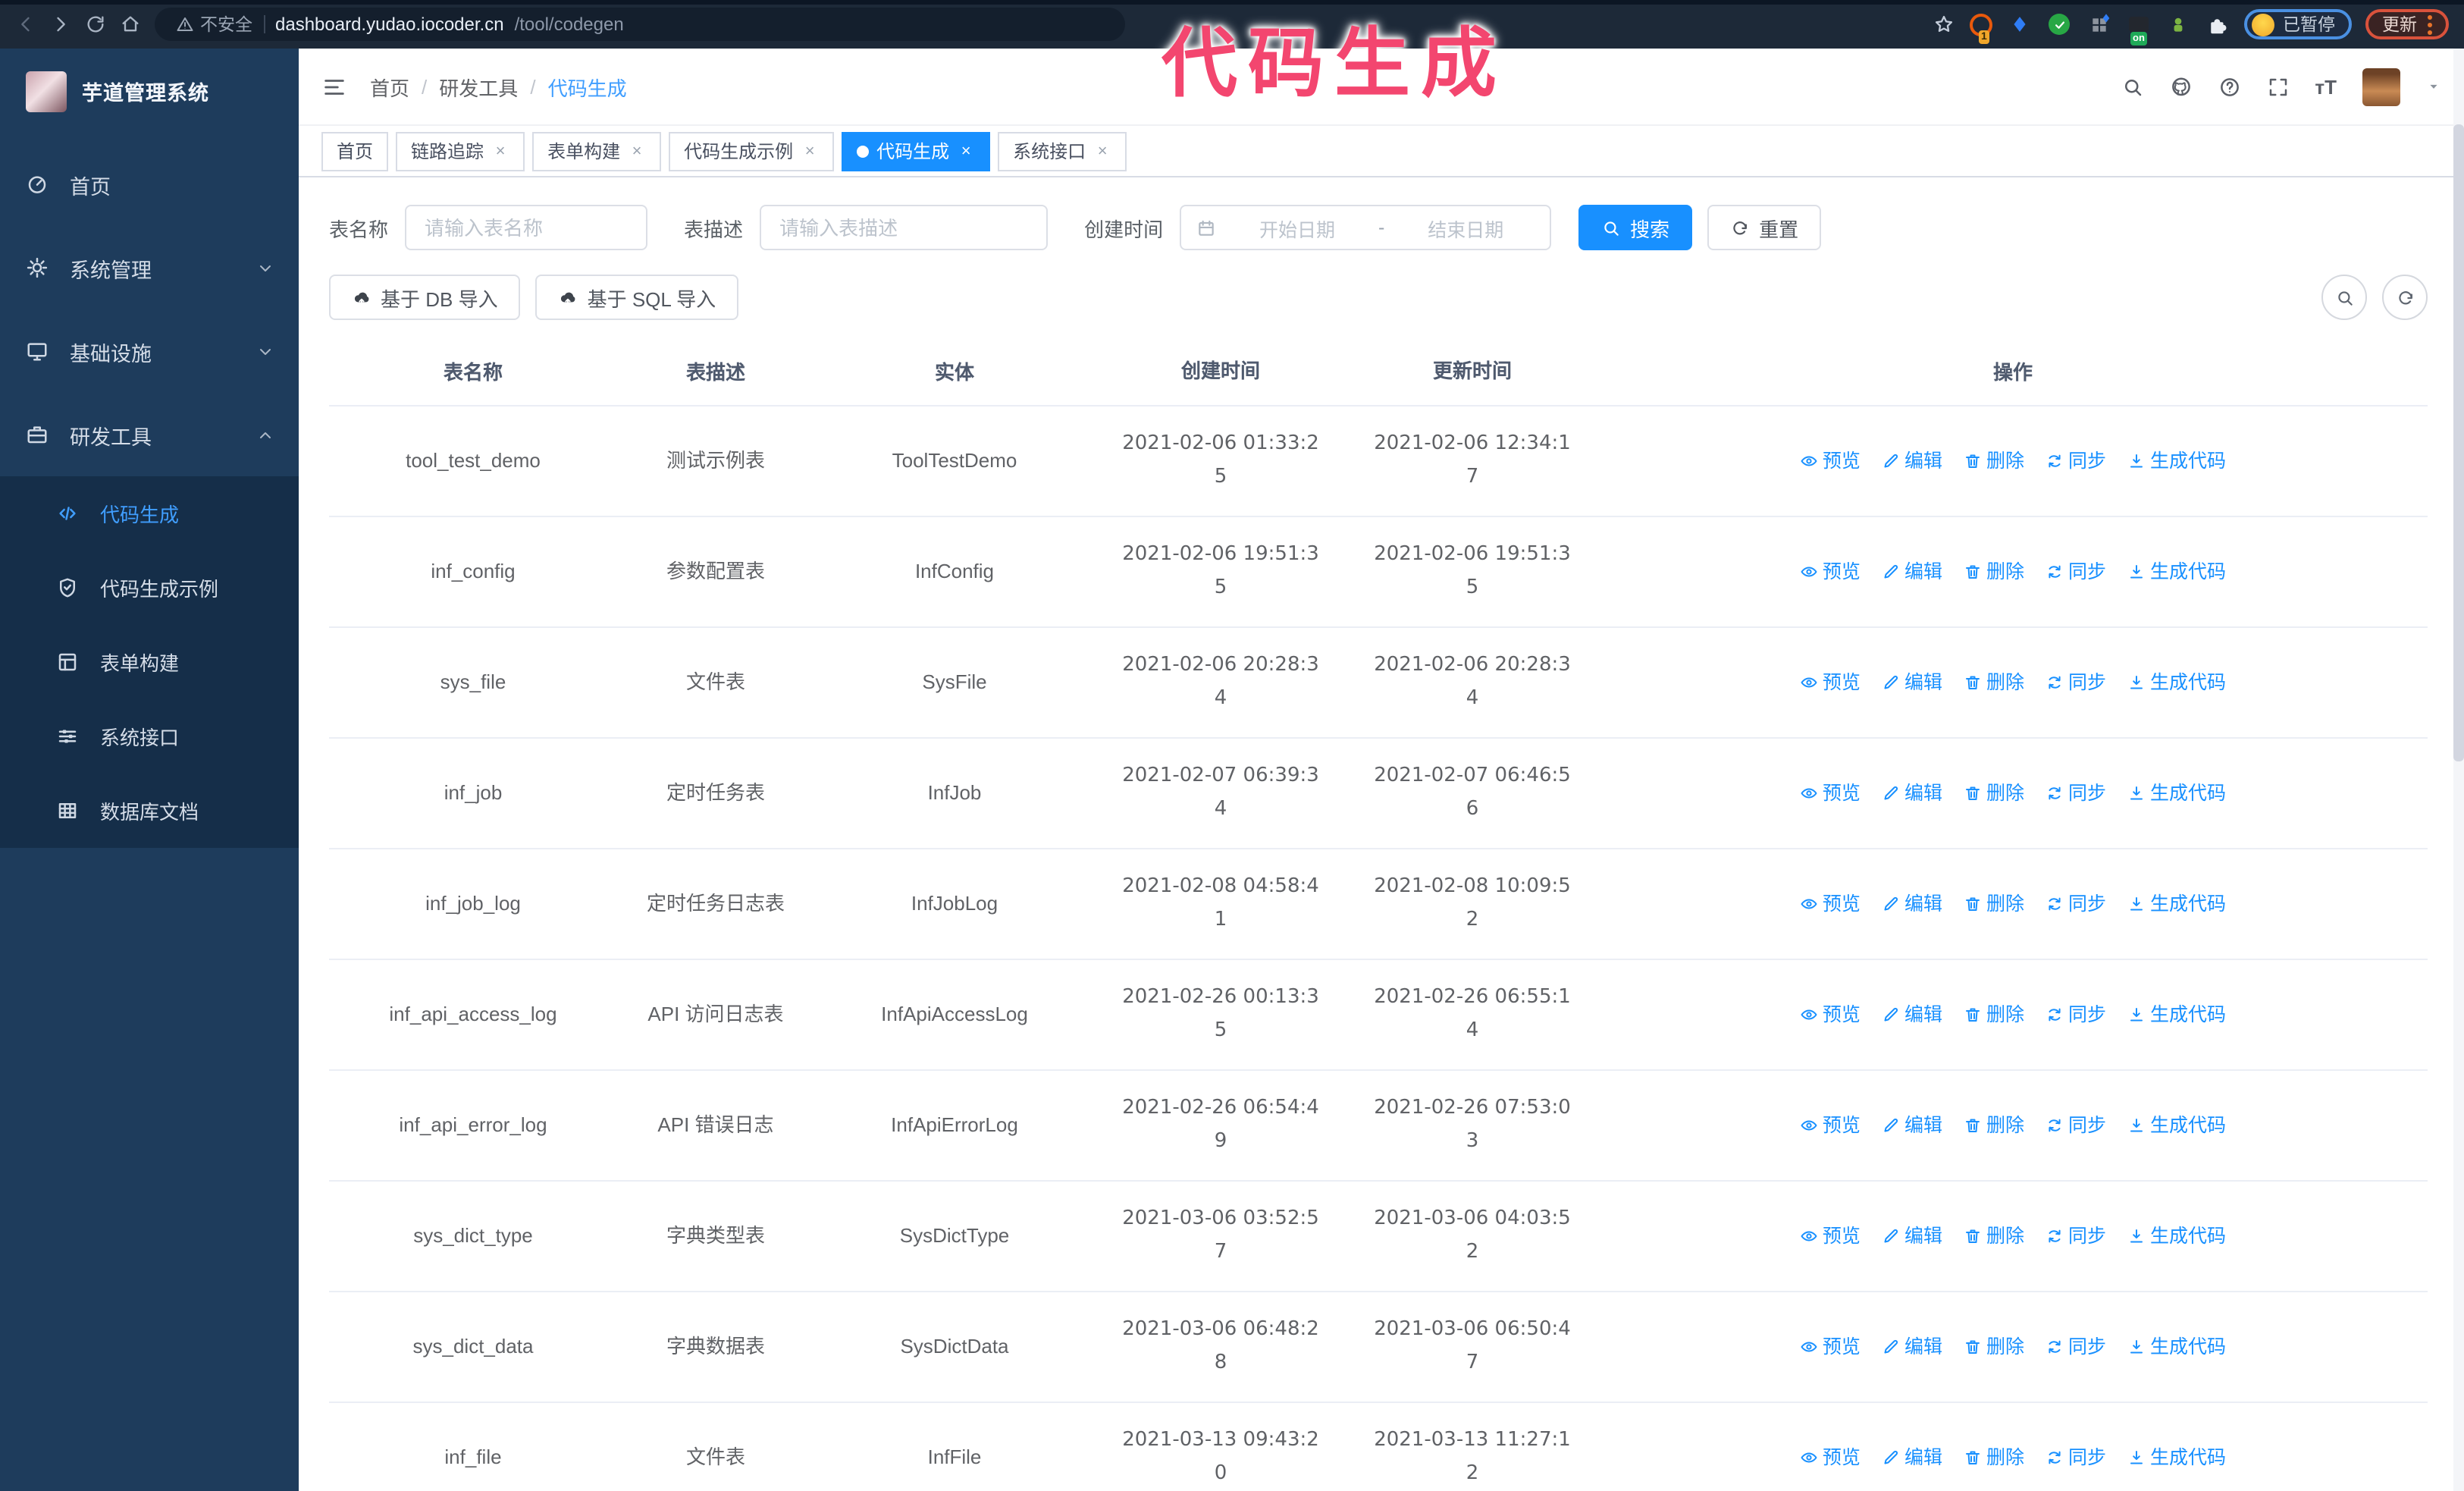 This screenshot has width=2464, height=1491. Describe the element at coordinates (597, 151) in the screenshot. I see `tab-2: 表单构建` at that location.